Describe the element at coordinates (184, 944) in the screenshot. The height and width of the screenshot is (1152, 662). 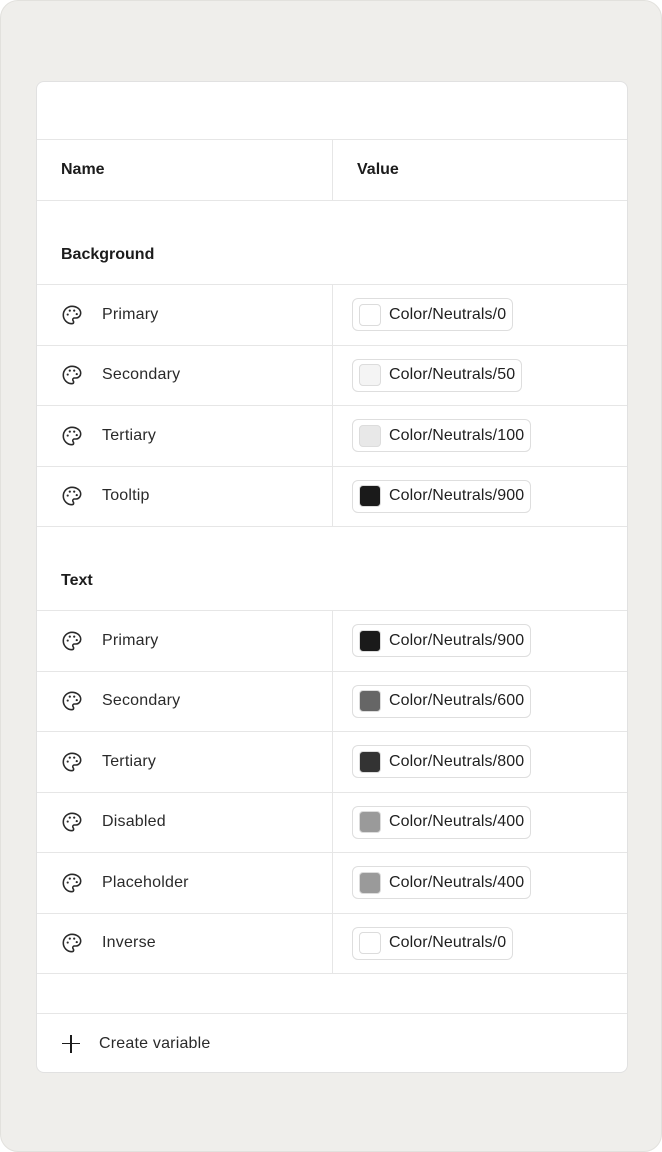
I see `variable-name-cell: Inverse` at that location.